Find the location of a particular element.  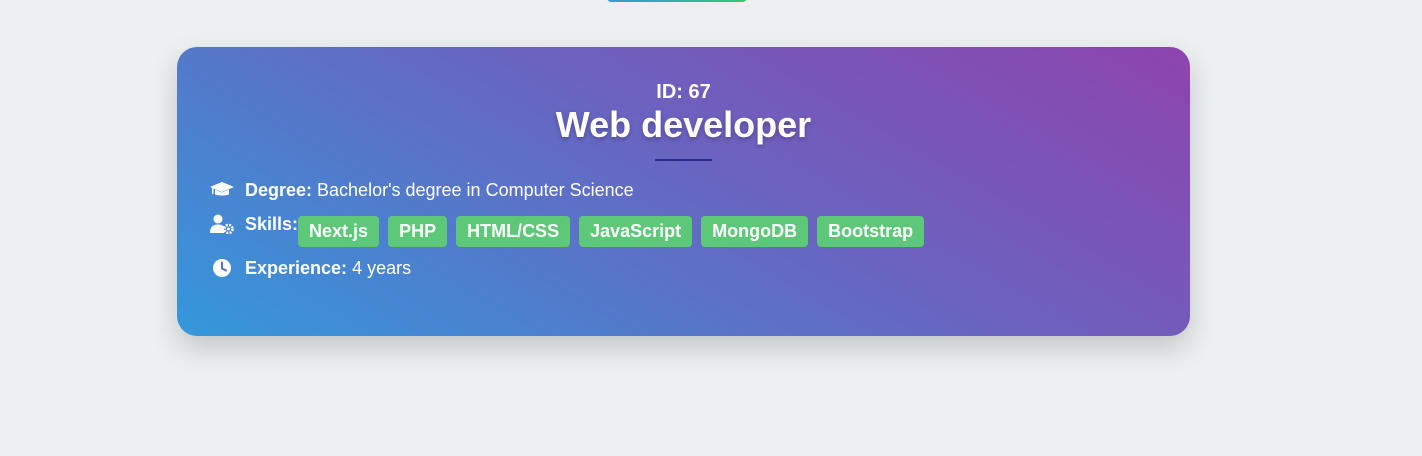

job-title: Web developer is located at coordinates (683, 124).